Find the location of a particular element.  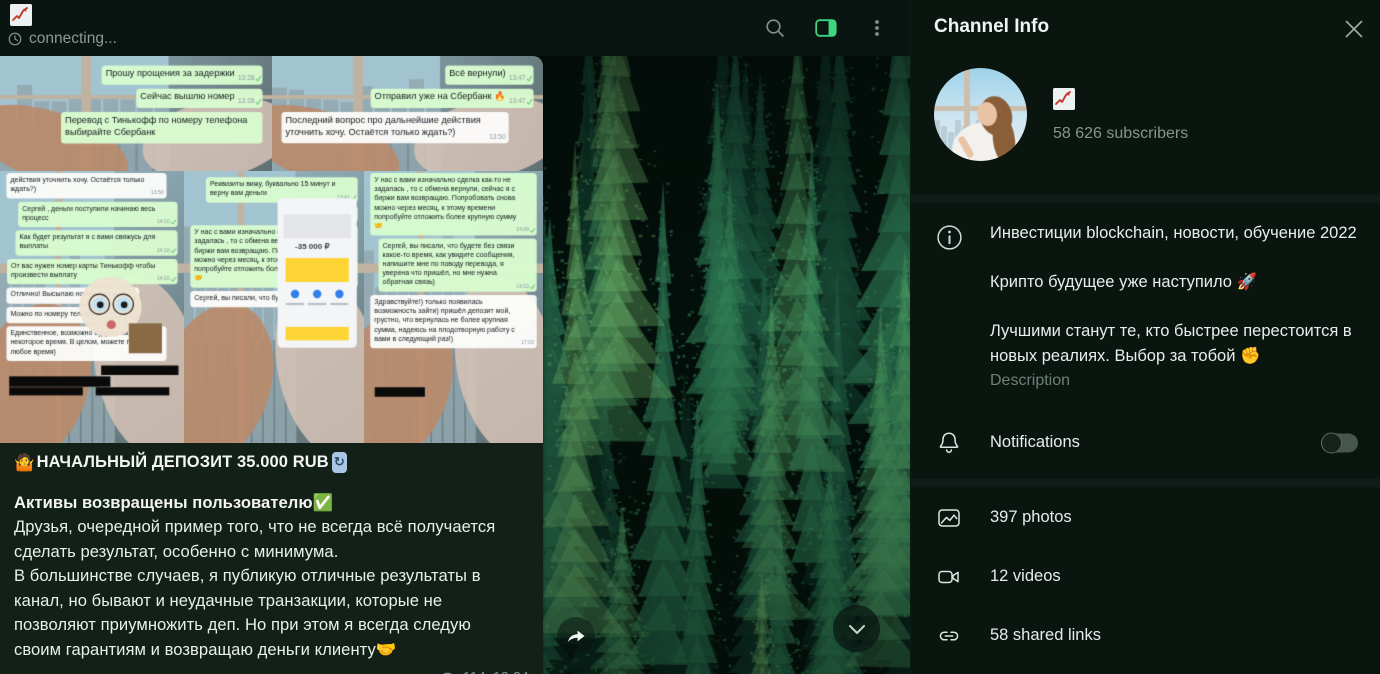

channel-name is located at coordinates (1120, 99).